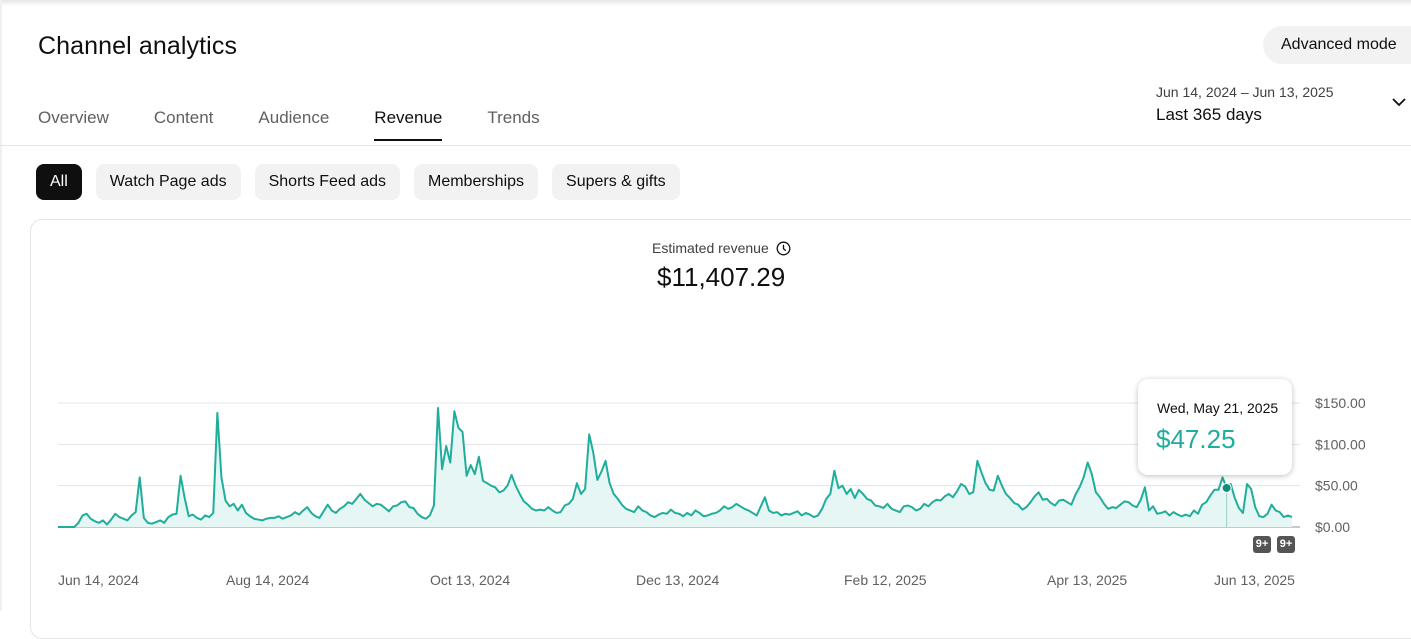 Image resolution: width=1411 pixels, height=639 pixels. I want to click on x-tick-label: Oct 13, 2024, so click(470, 580).